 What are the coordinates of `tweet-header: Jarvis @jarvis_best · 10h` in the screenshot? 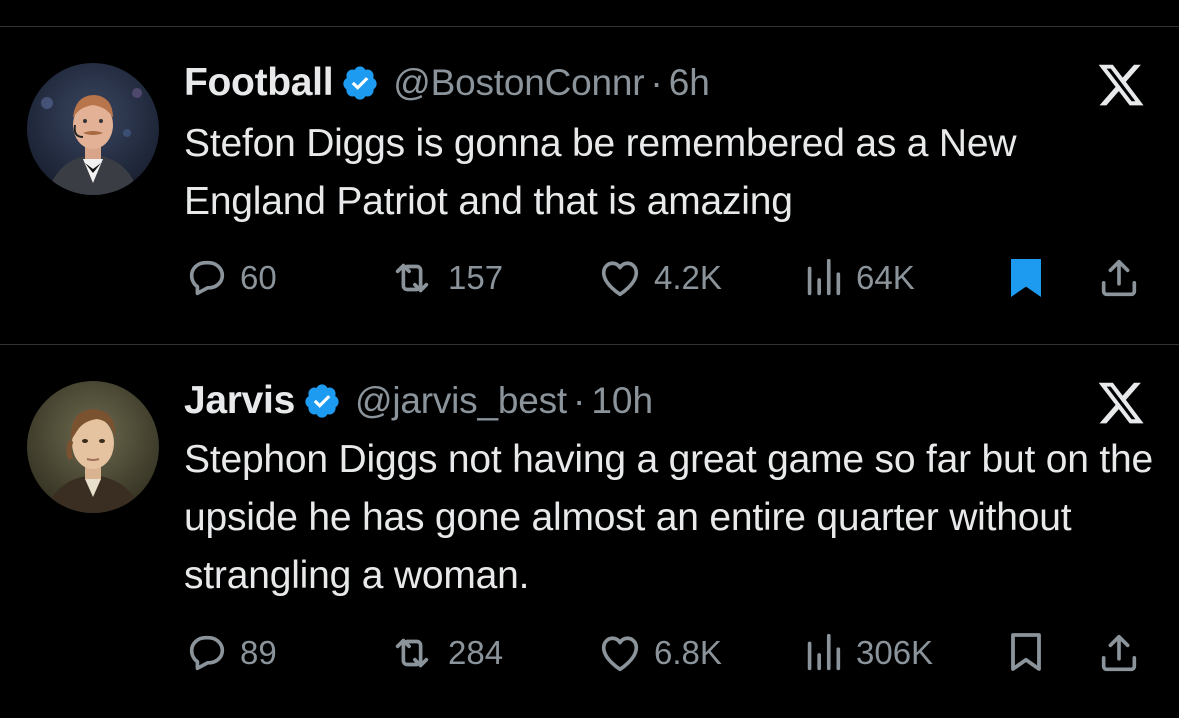 It's located at (631, 401).